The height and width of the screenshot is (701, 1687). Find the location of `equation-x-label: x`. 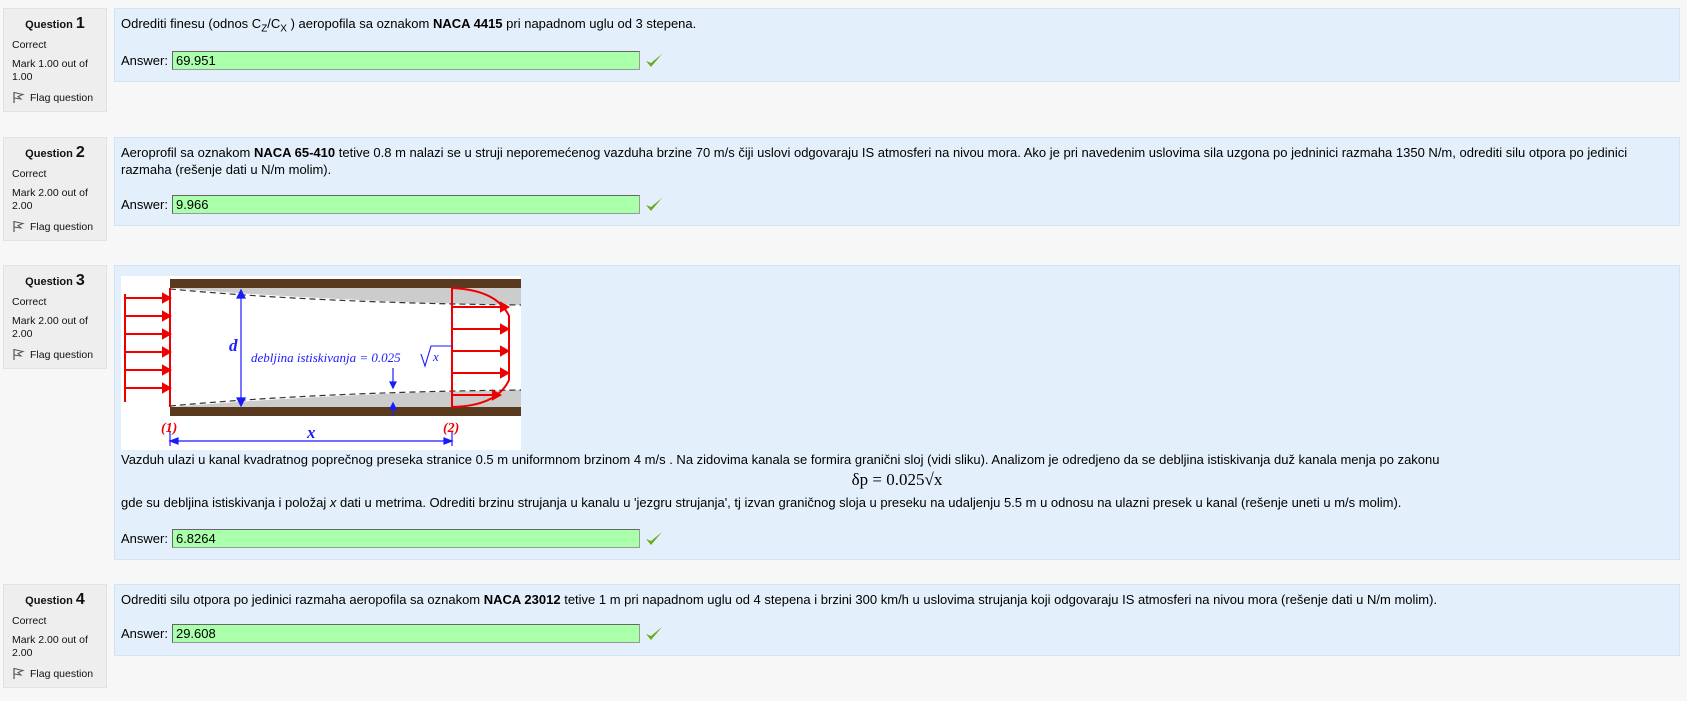

equation-x-label: x is located at coordinates (435, 356).